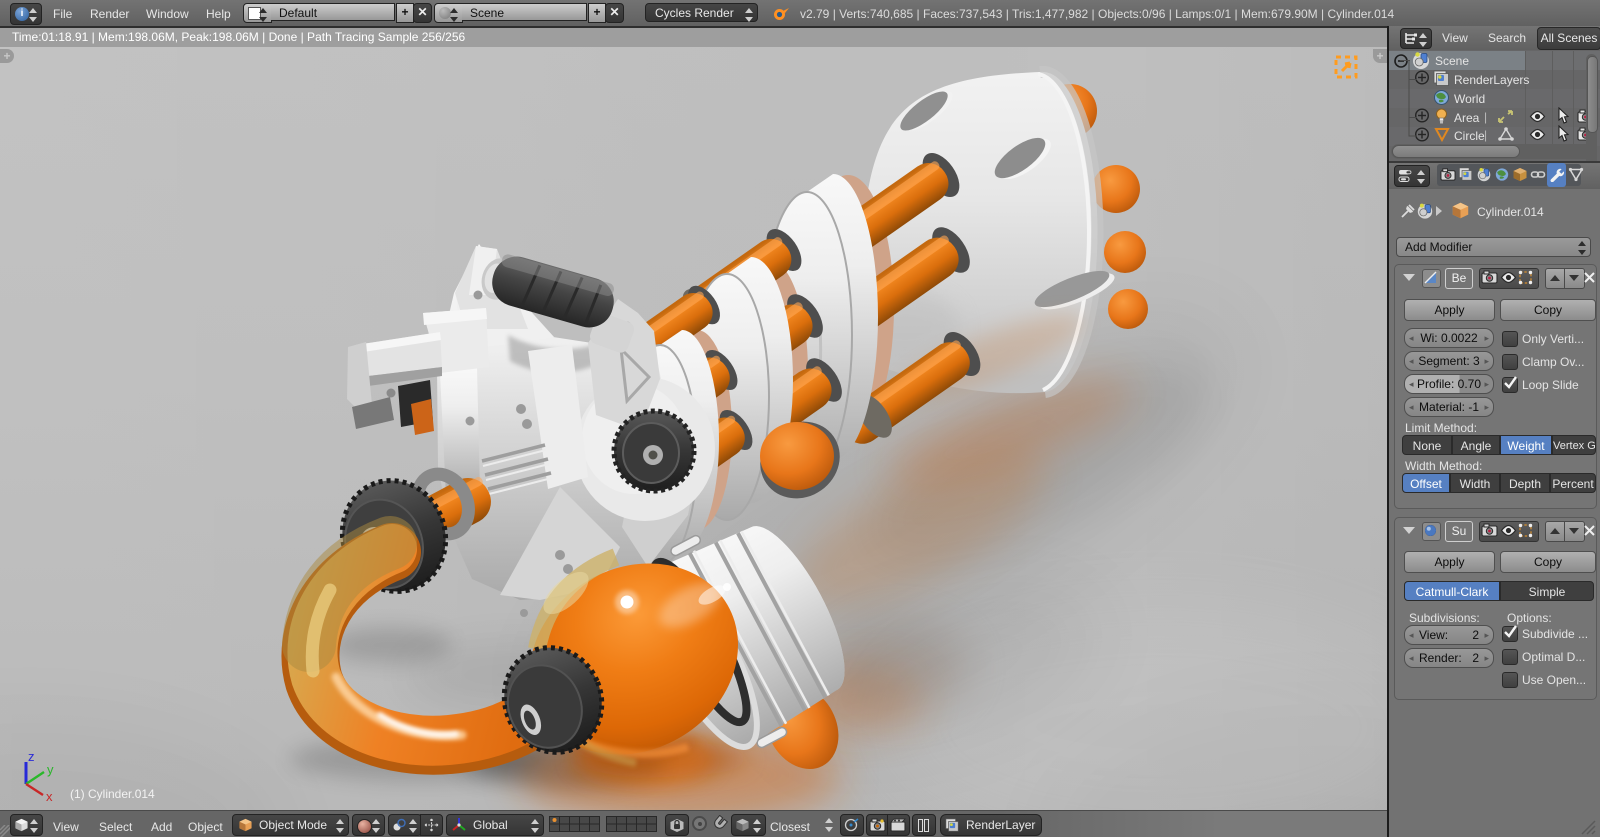 This screenshot has width=1600, height=837. Describe the element at coordinates (31, 758) in the screenshot. I see `svg-text: z` at that location.